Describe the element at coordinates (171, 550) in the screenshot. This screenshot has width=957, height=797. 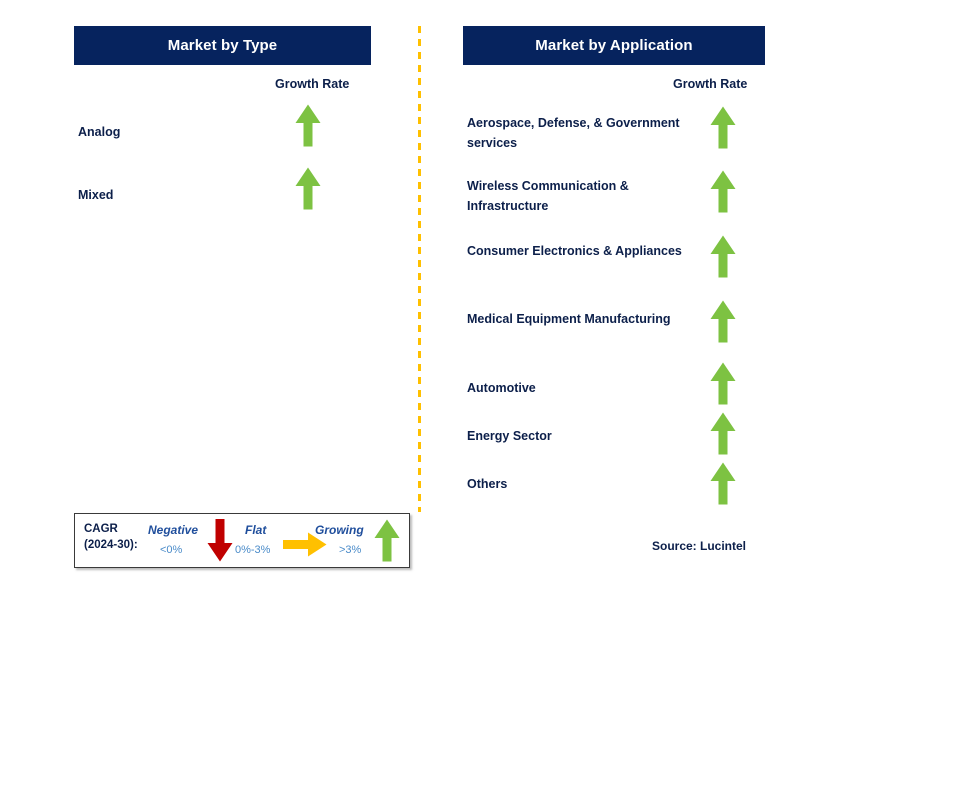
I see `legend-negative-value: <0%` at that location.